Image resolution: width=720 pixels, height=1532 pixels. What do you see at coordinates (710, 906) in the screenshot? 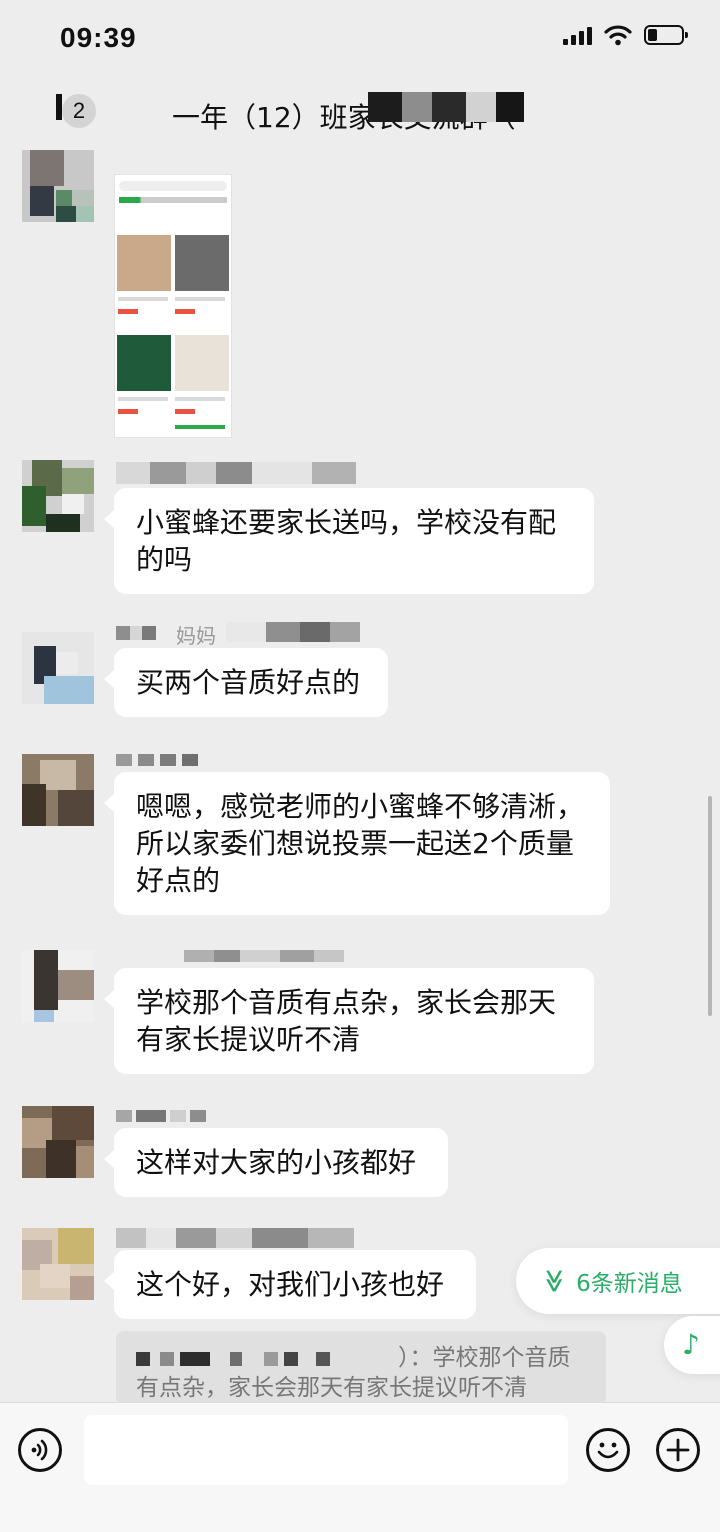
I see `scrollbar` at bounding box center [710, 906].